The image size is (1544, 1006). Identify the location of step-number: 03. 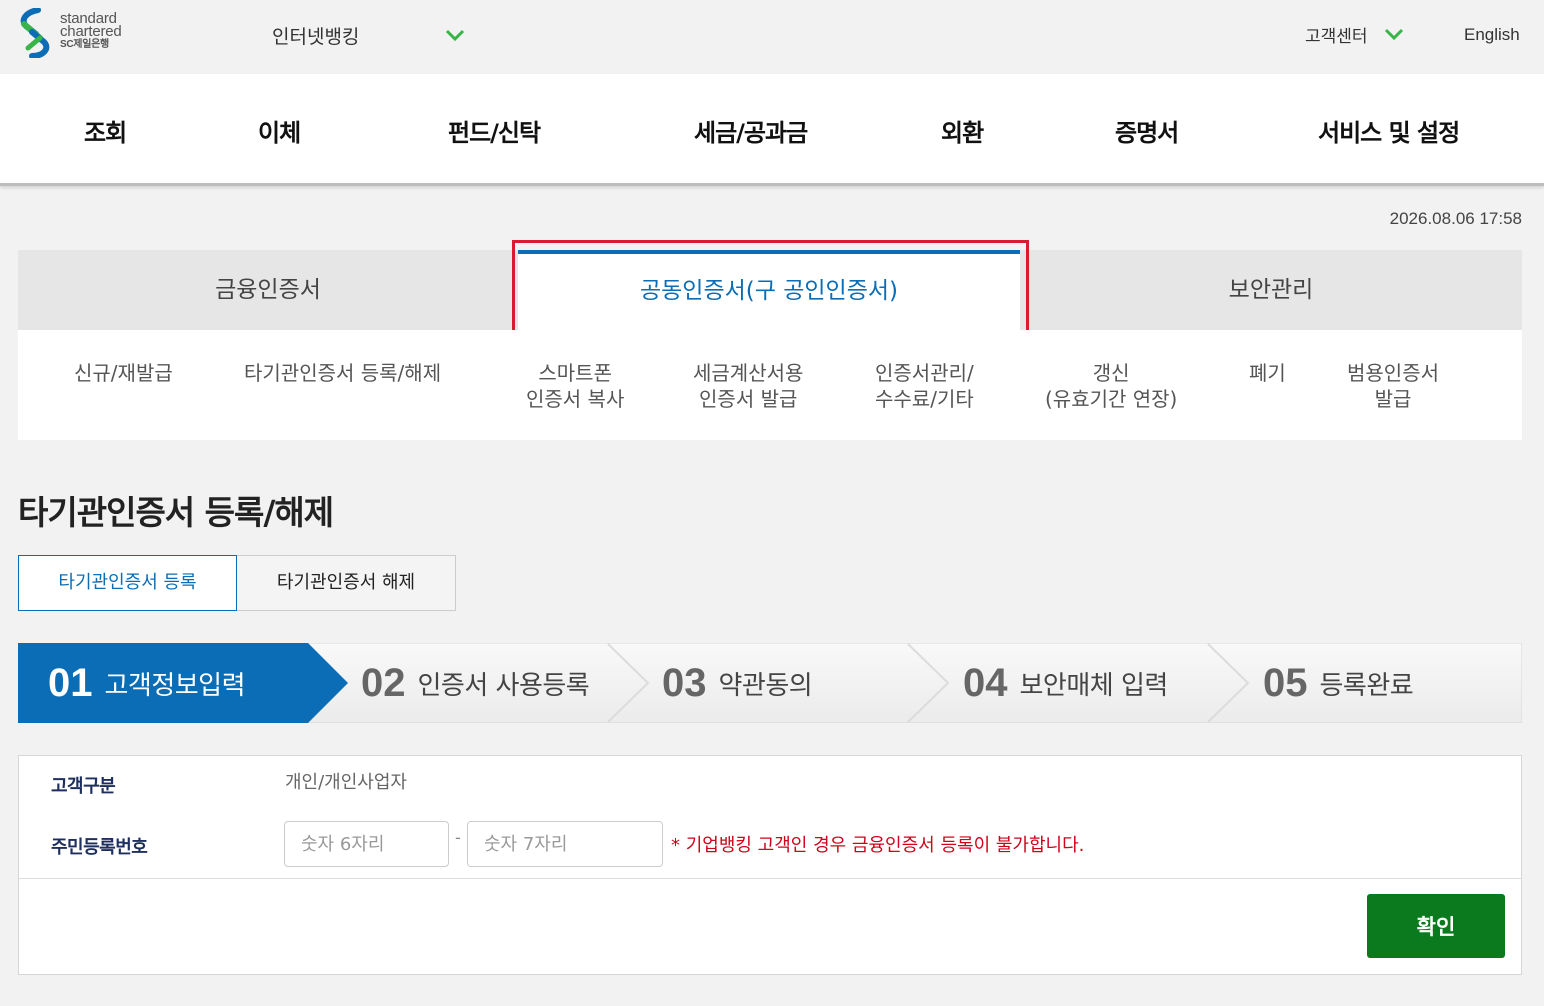
(684, 682).